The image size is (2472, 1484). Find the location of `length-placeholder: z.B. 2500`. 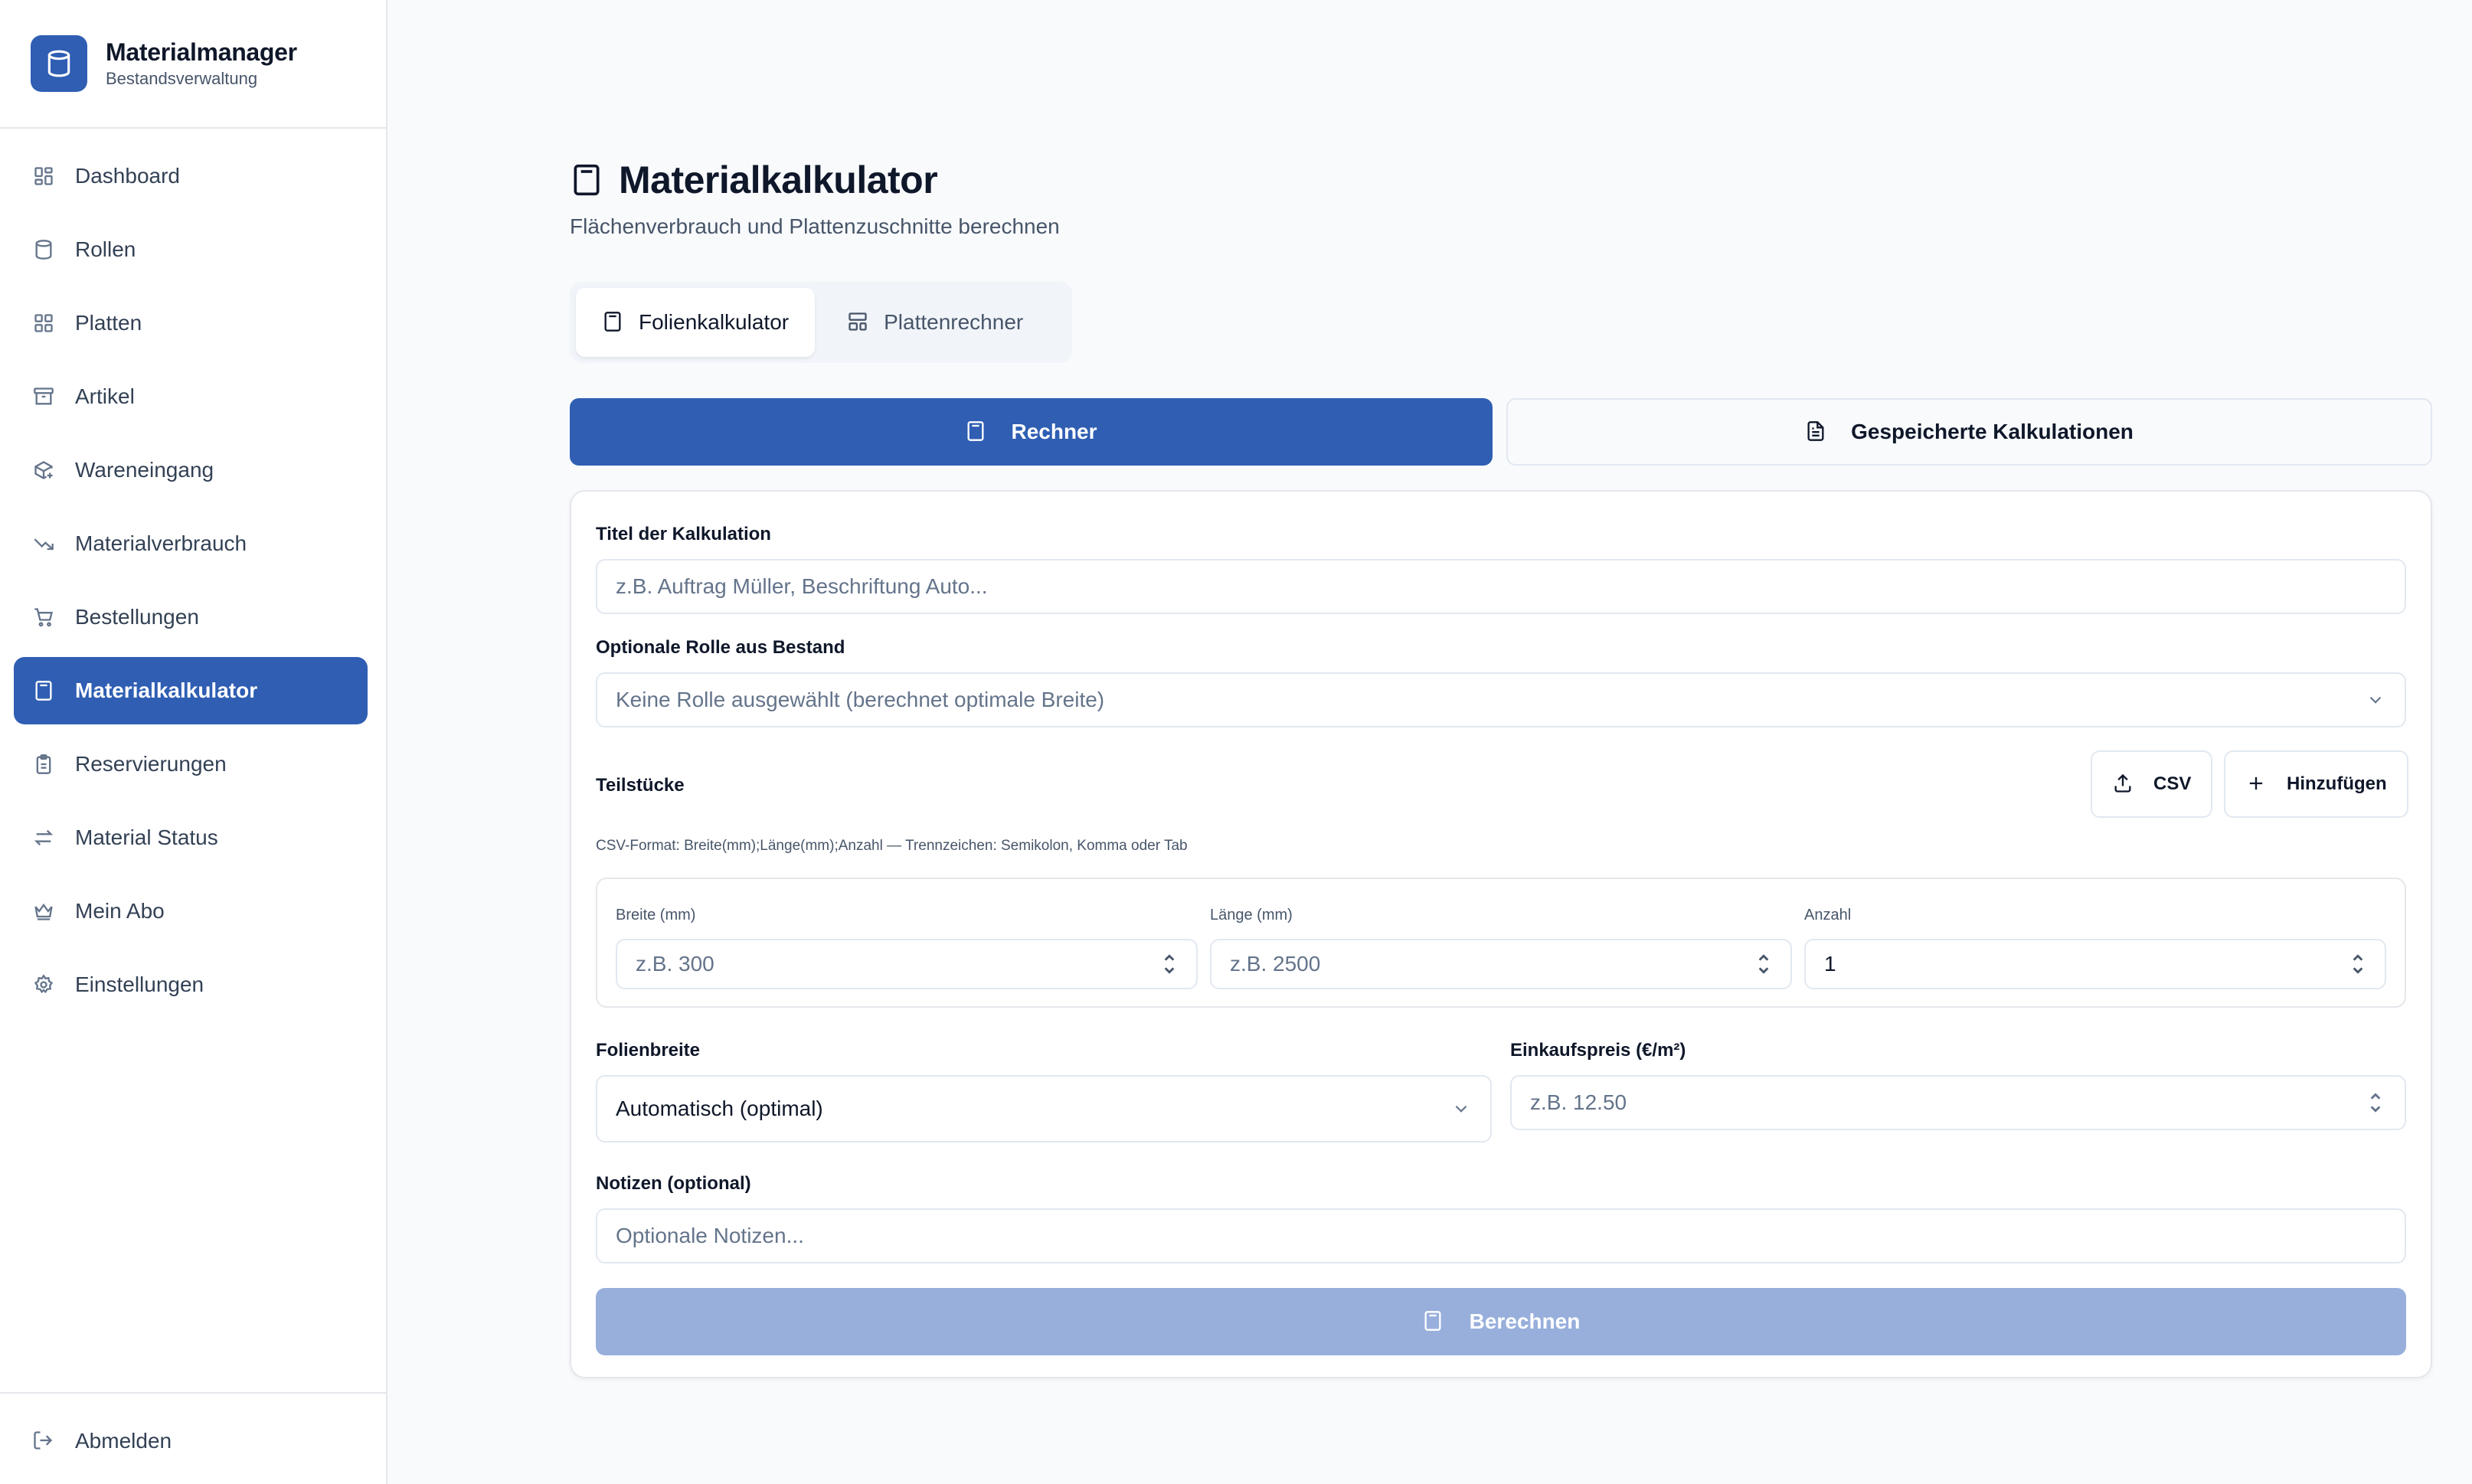

length-placeholder: z.B. 2500 is located at coordinates (1276, 964).